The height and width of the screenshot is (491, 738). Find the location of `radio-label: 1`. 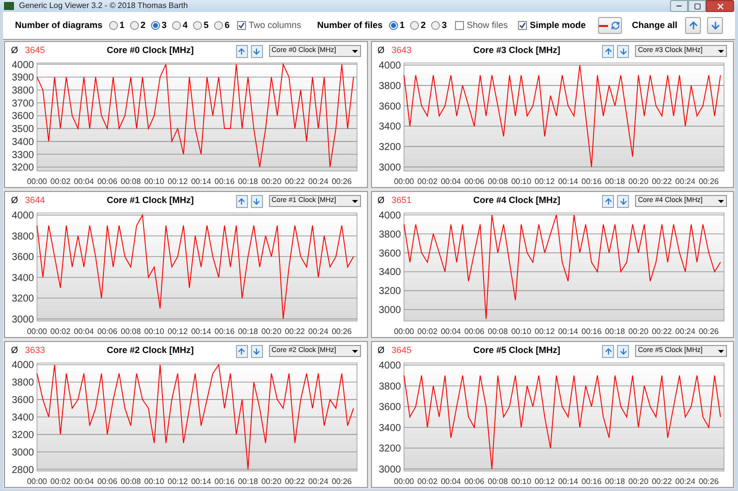

radio-label: 1 is located at coordinates (402, 25).